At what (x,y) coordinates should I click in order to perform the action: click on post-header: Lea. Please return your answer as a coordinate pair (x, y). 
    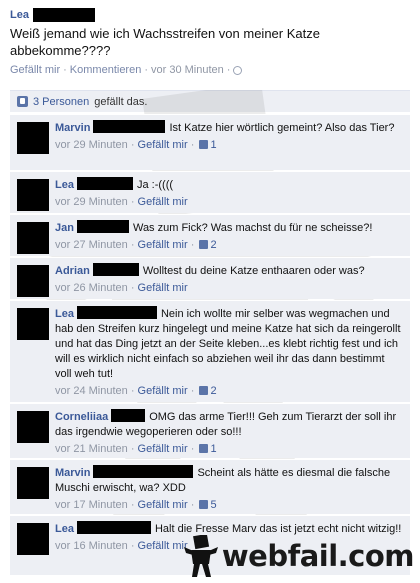
    Looking at the image, I should click on (210, 15).